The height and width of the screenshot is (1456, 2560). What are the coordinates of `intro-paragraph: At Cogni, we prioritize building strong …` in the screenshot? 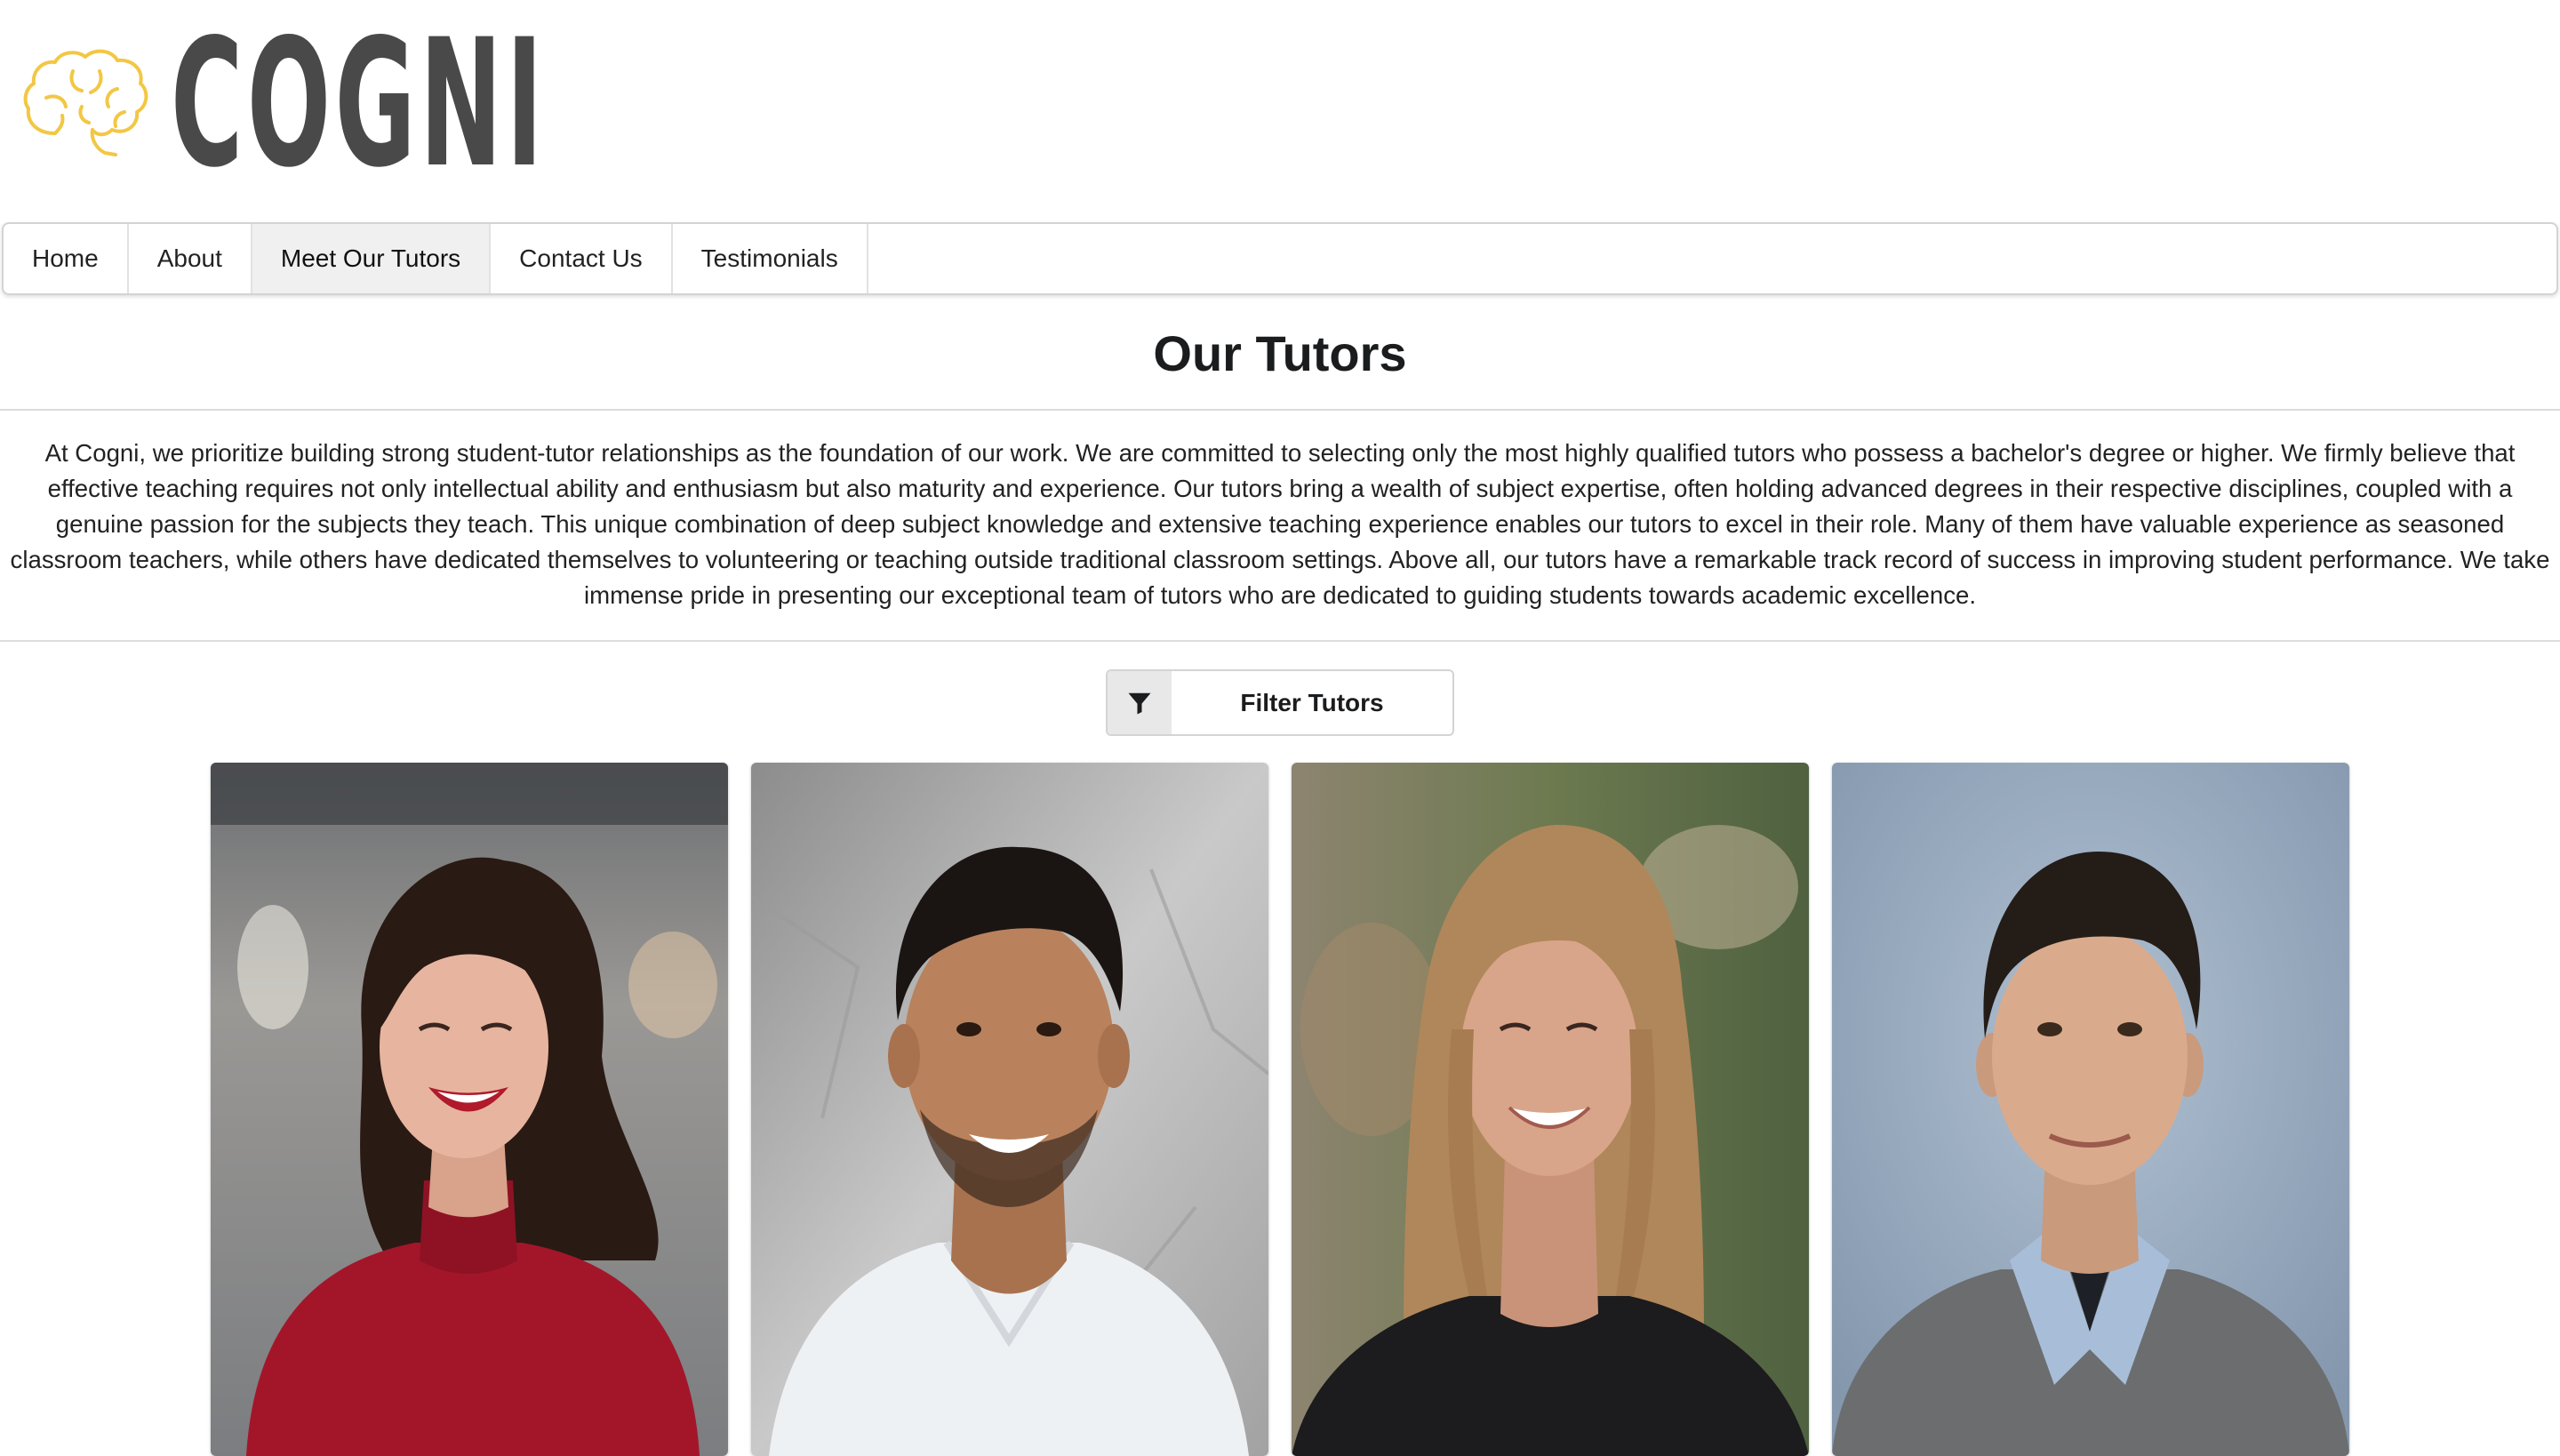 It's located at (1280, 524).